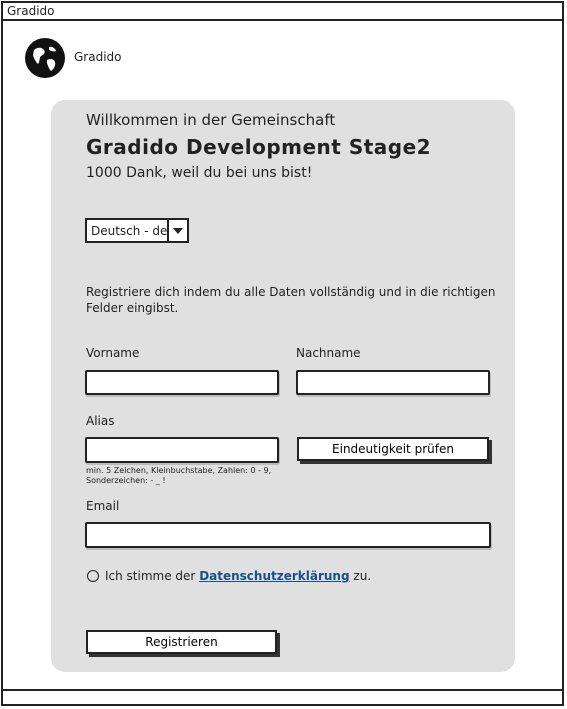 The width and height of the screenshot is (567, 709). I want to click on consent-suffix: zu., so click(362, 576).